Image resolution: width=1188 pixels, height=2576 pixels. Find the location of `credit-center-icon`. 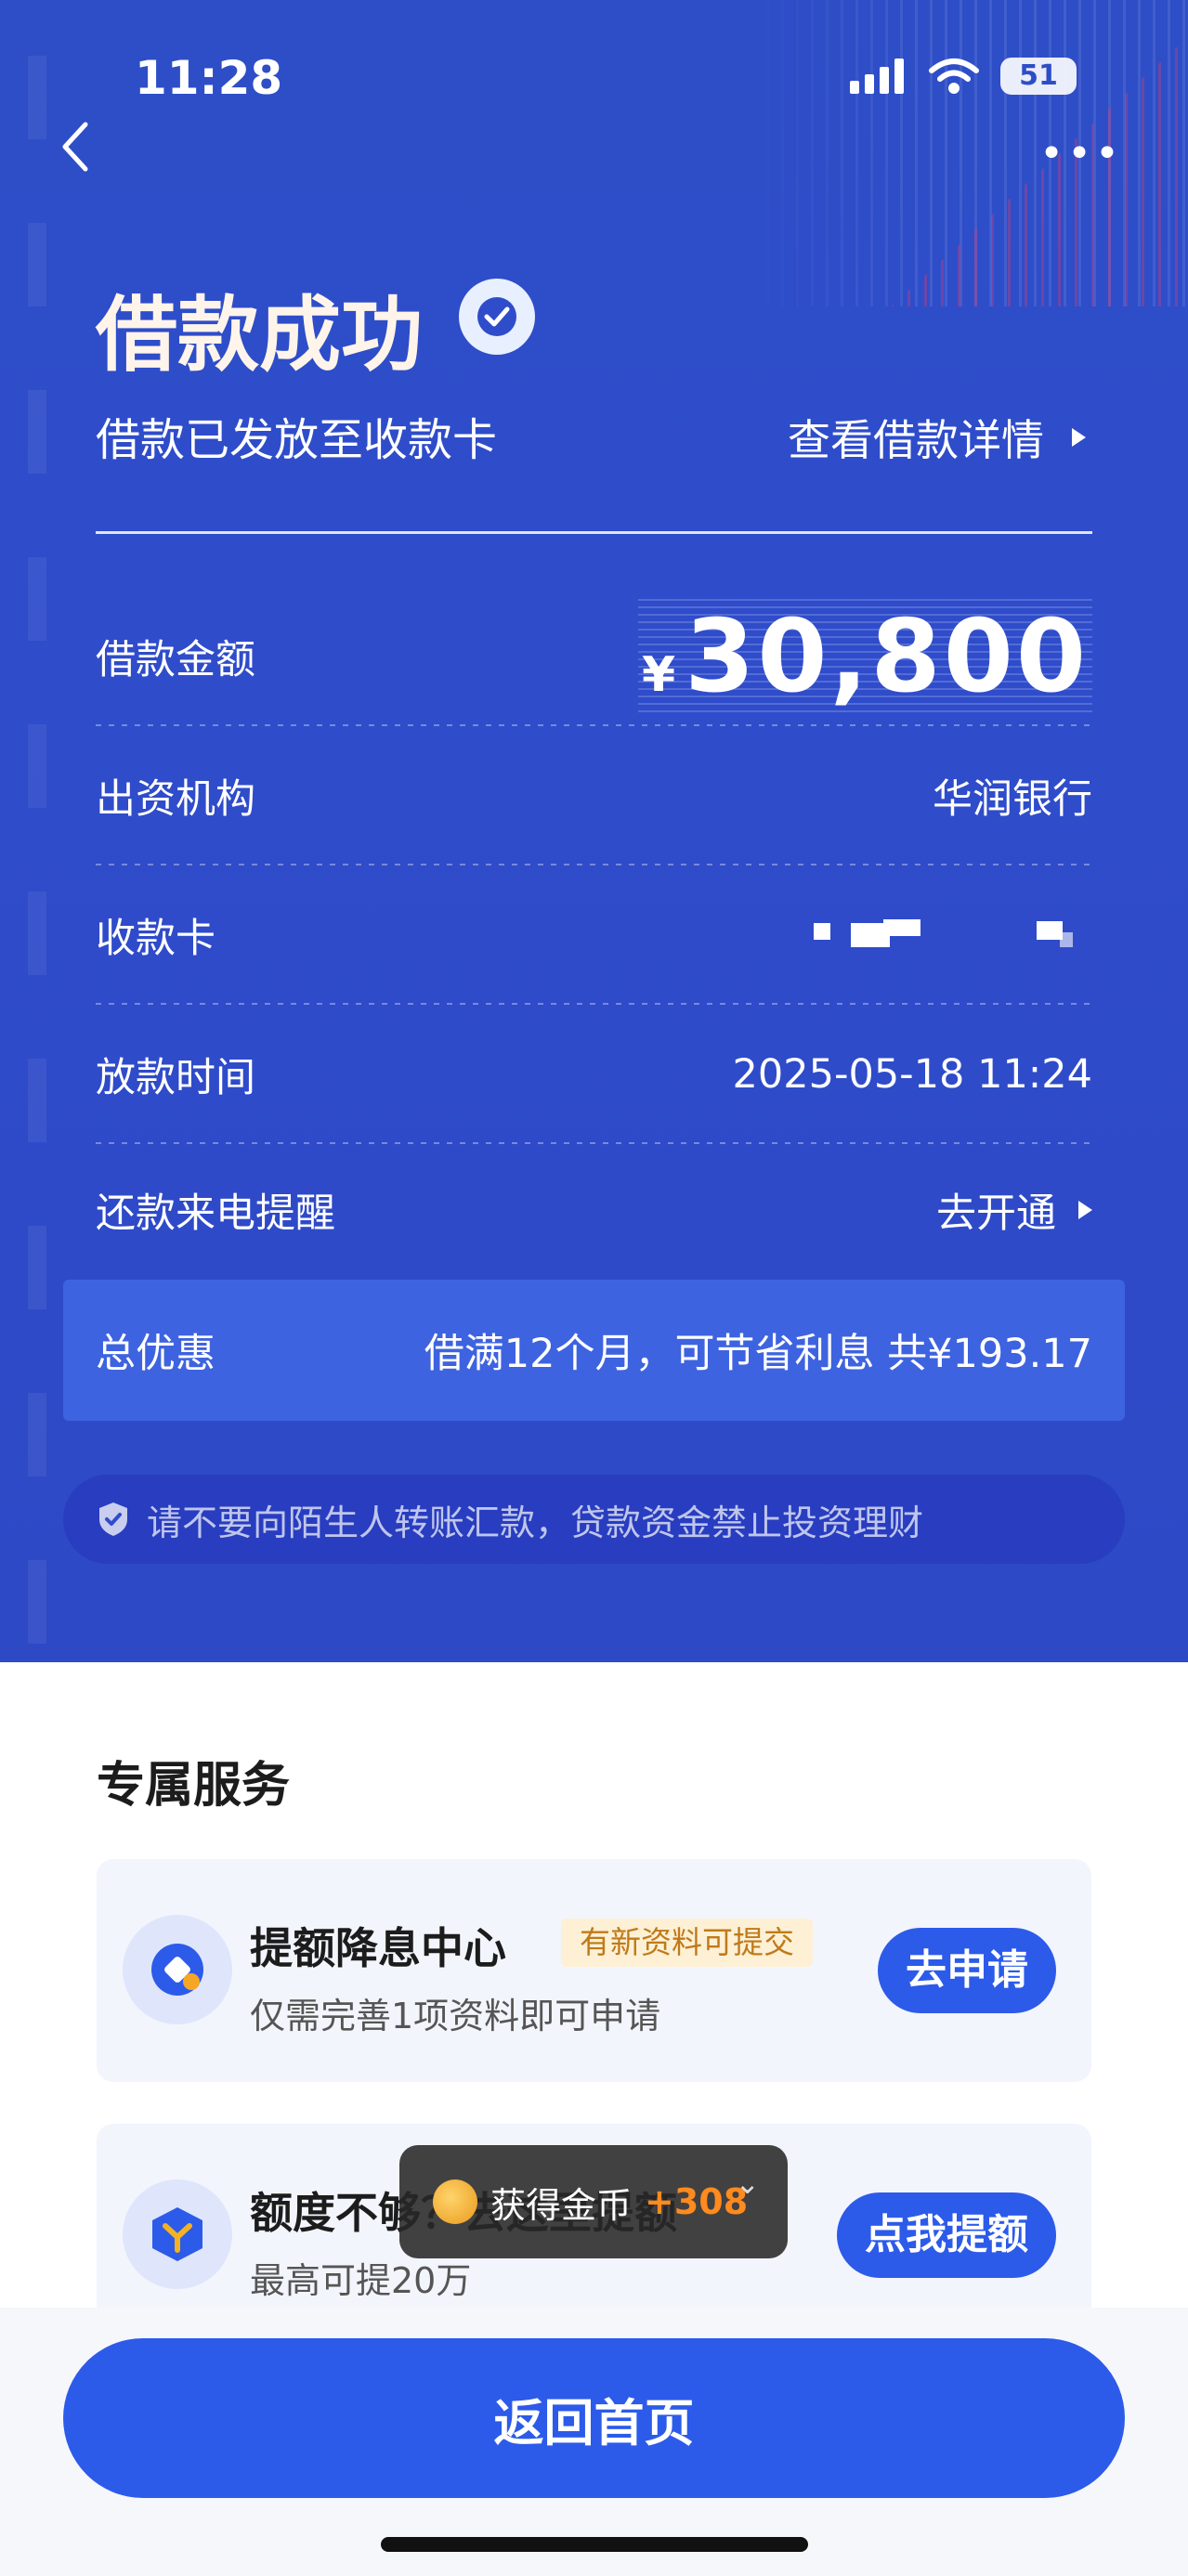

credit-center-icon is located at coordinates (177, 1969).